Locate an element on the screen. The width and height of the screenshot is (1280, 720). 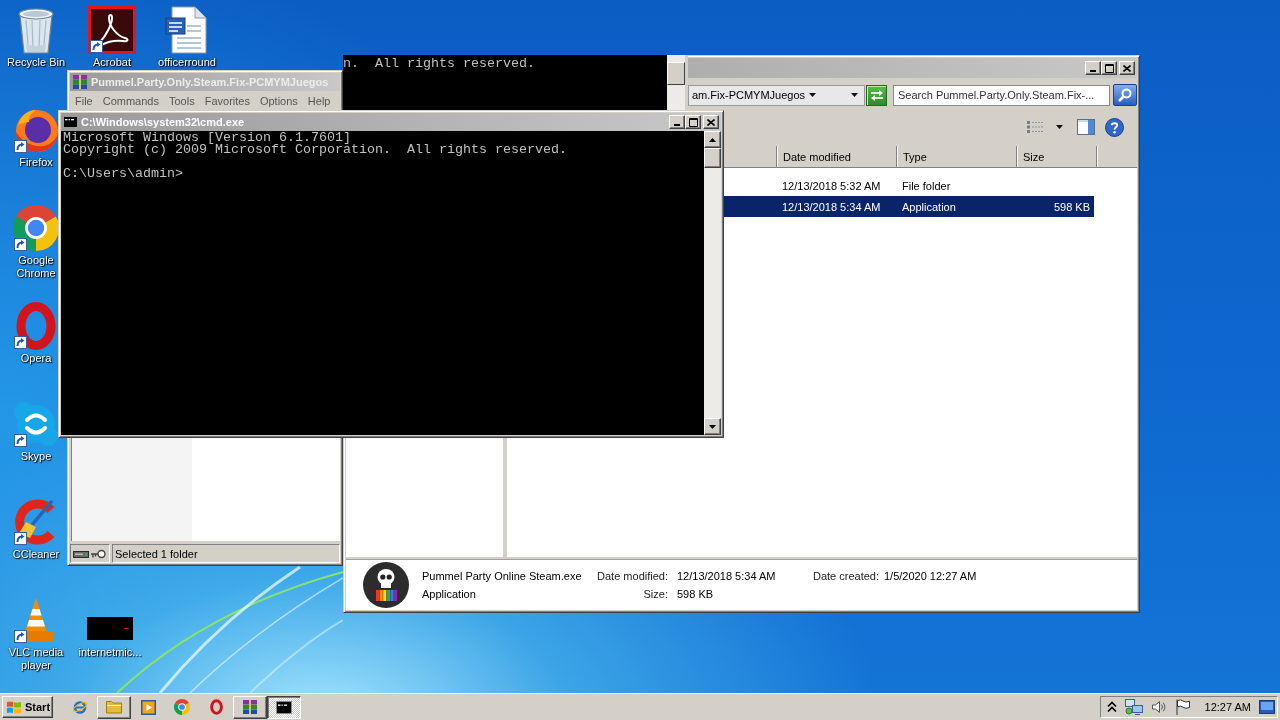
console-text: n. All rights reserved. is located at coordinates (439, 64).